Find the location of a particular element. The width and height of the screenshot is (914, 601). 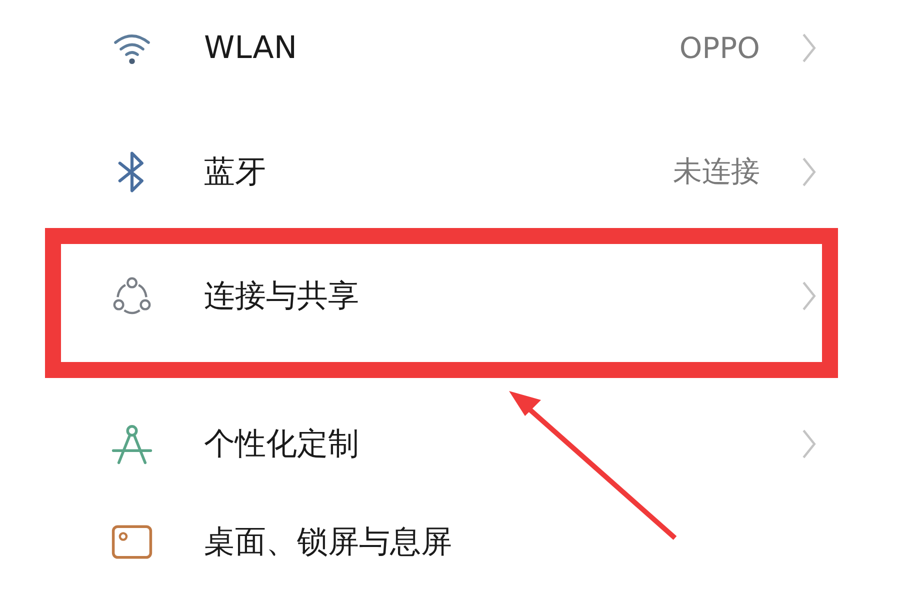

item-value: OPPO is located at coordinates (719, 48).